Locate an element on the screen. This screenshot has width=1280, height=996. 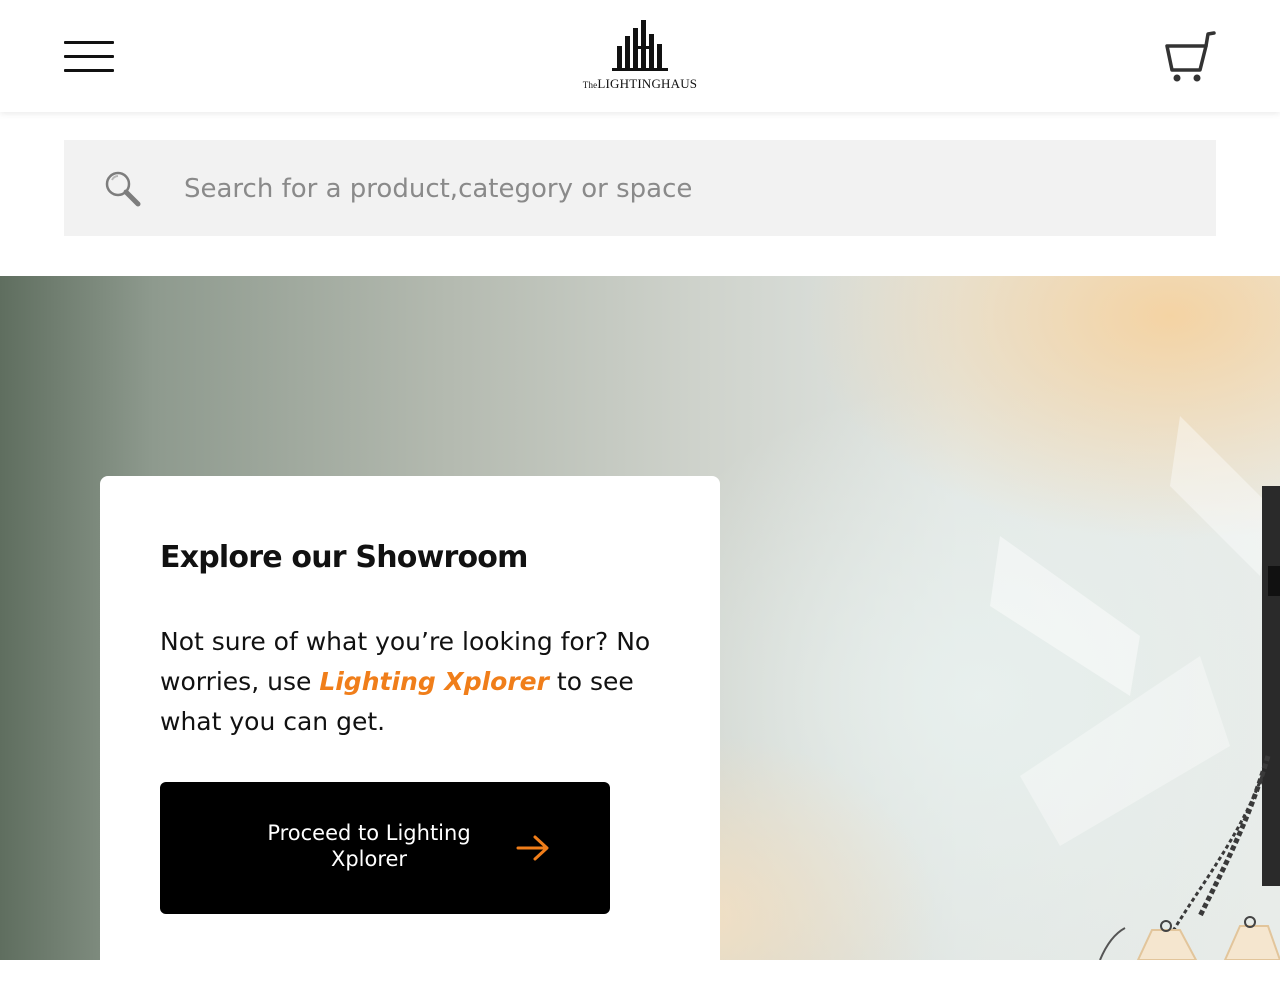
brand-logo: TheLIGHTINGHAUS is located at coordinates (640, 58).